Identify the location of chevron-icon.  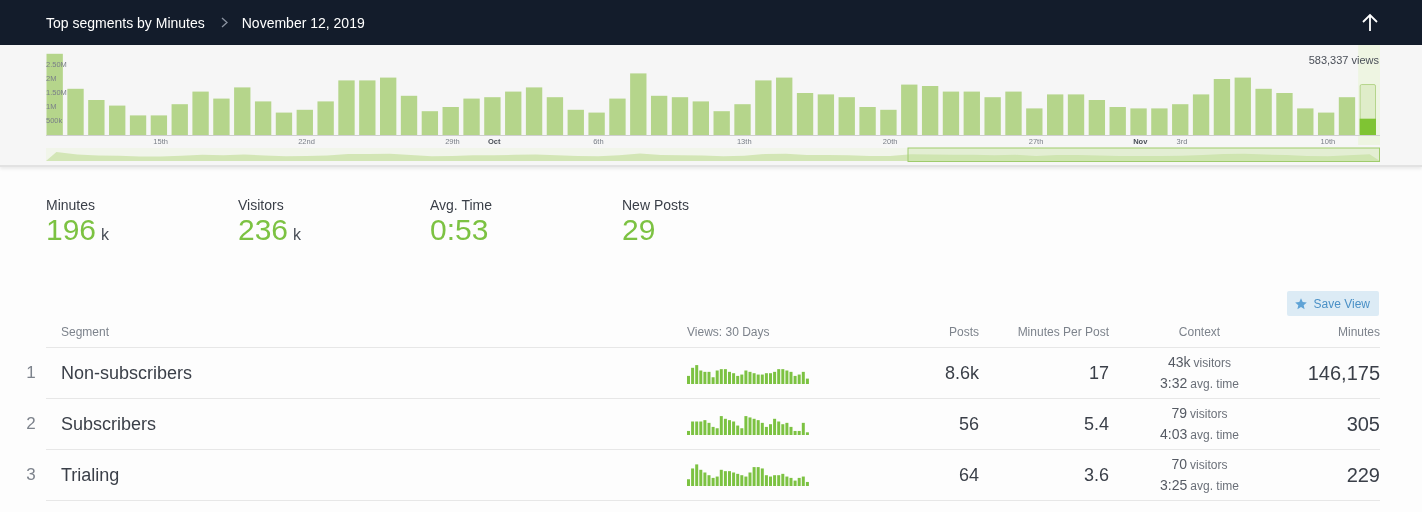
(224, 22).